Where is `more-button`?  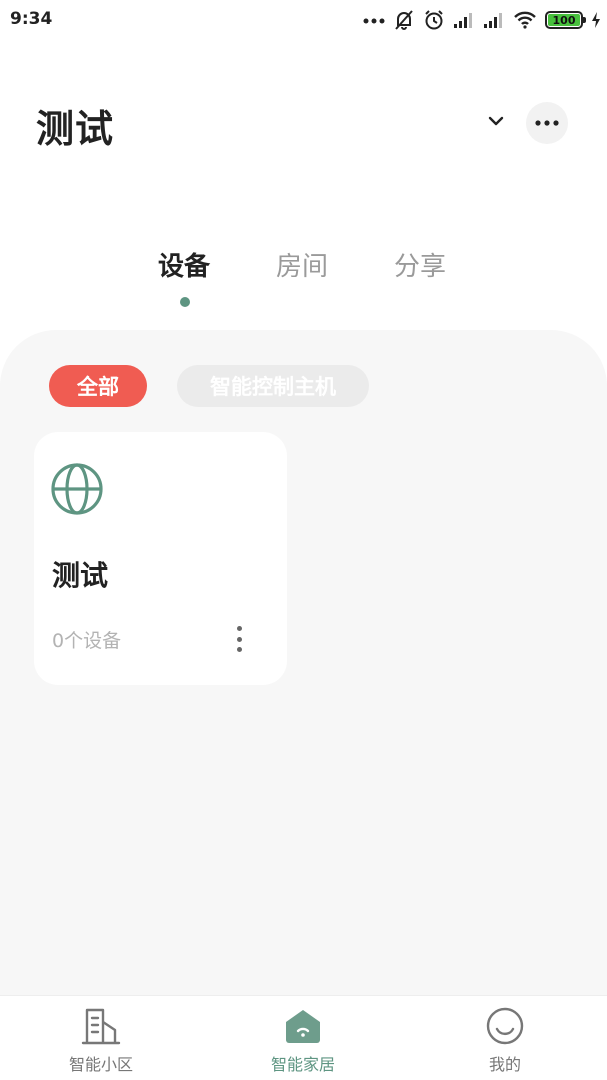
more-button is located at coordinates (547, 123).